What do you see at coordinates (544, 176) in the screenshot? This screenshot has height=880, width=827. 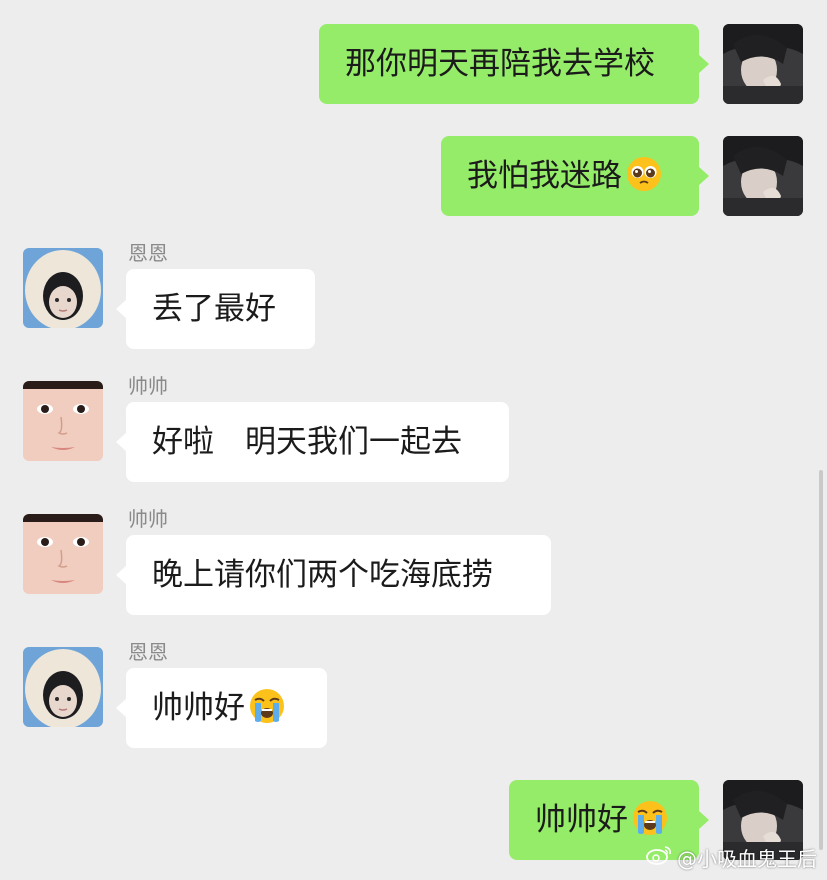 I see `message-text: 我怕我迷路` at bounding box center [544, 176].